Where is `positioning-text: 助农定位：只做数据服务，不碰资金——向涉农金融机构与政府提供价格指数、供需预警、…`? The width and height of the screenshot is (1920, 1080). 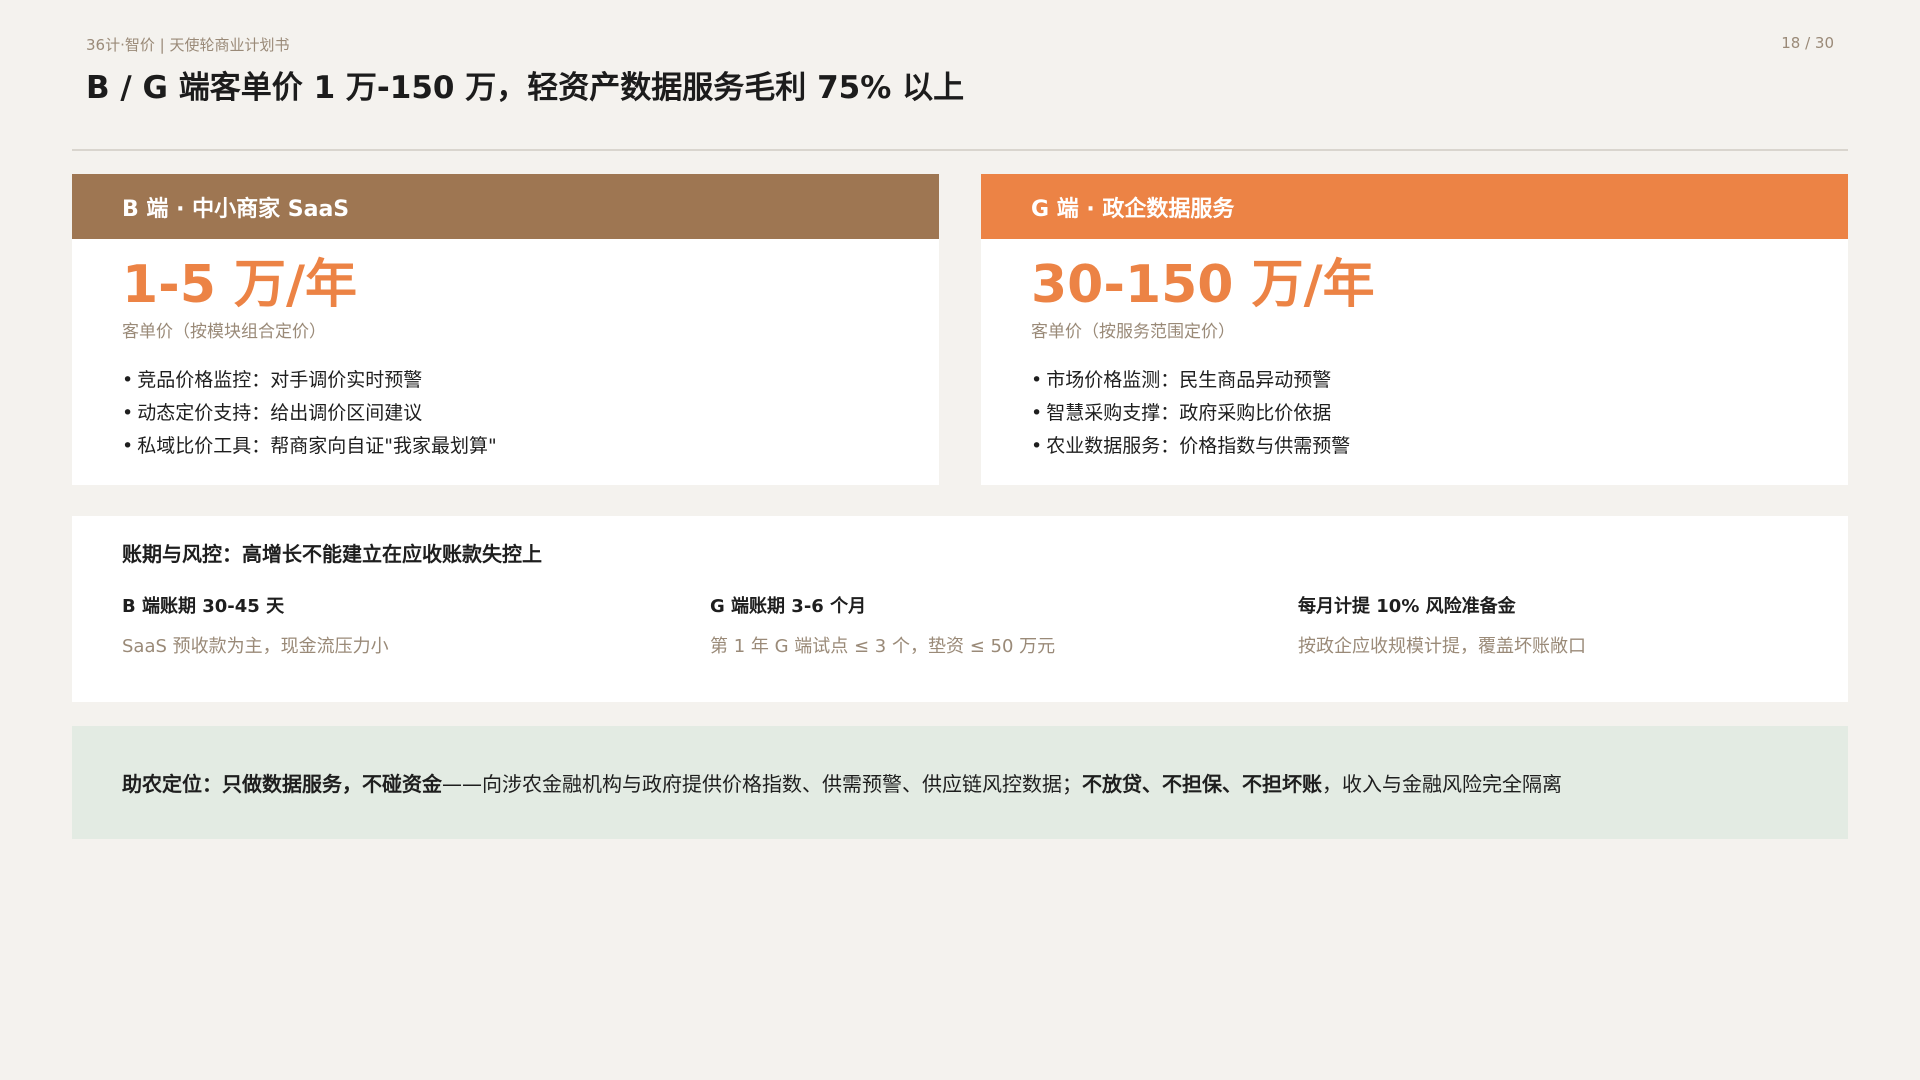 positioning-text: 助农定位：只做数据服务，不碰资金——向涉农金融机构与政府提供价格指数、供需预警、… is located at coordinates (842, 782).